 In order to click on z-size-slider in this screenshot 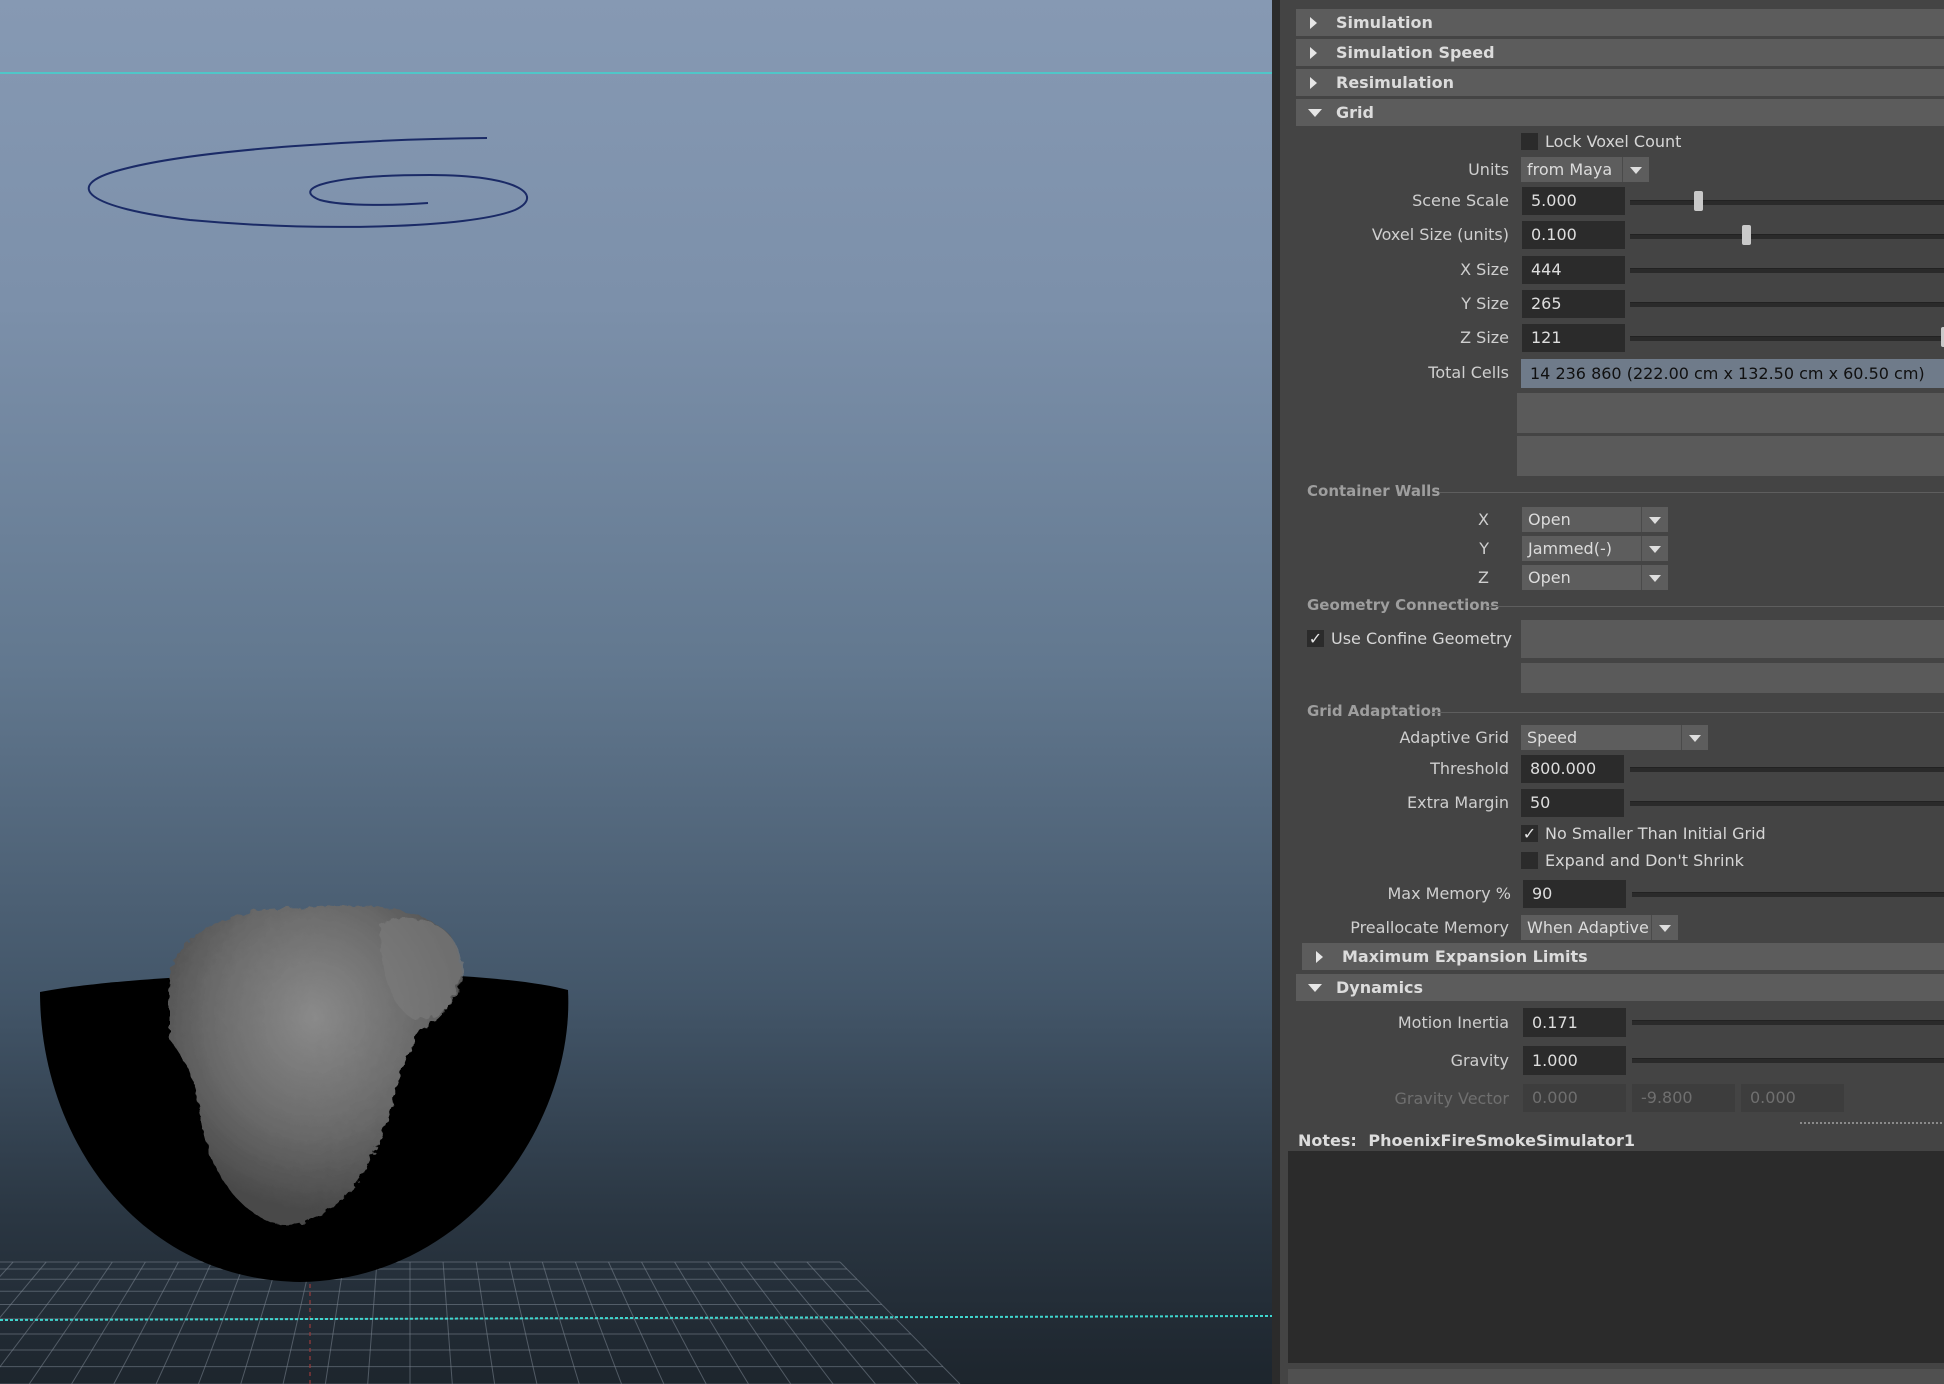, I will do `click(1787, 338)`.